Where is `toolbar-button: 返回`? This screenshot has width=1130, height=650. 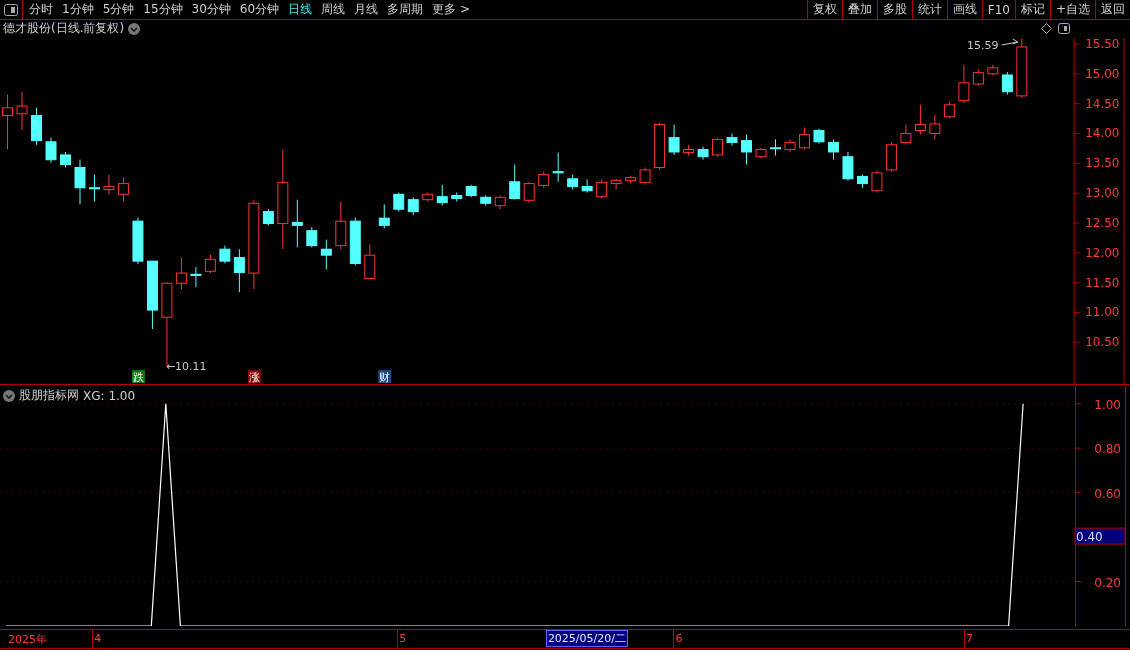 toolbar-button: 返回 is located at coordinates (1112, 9).